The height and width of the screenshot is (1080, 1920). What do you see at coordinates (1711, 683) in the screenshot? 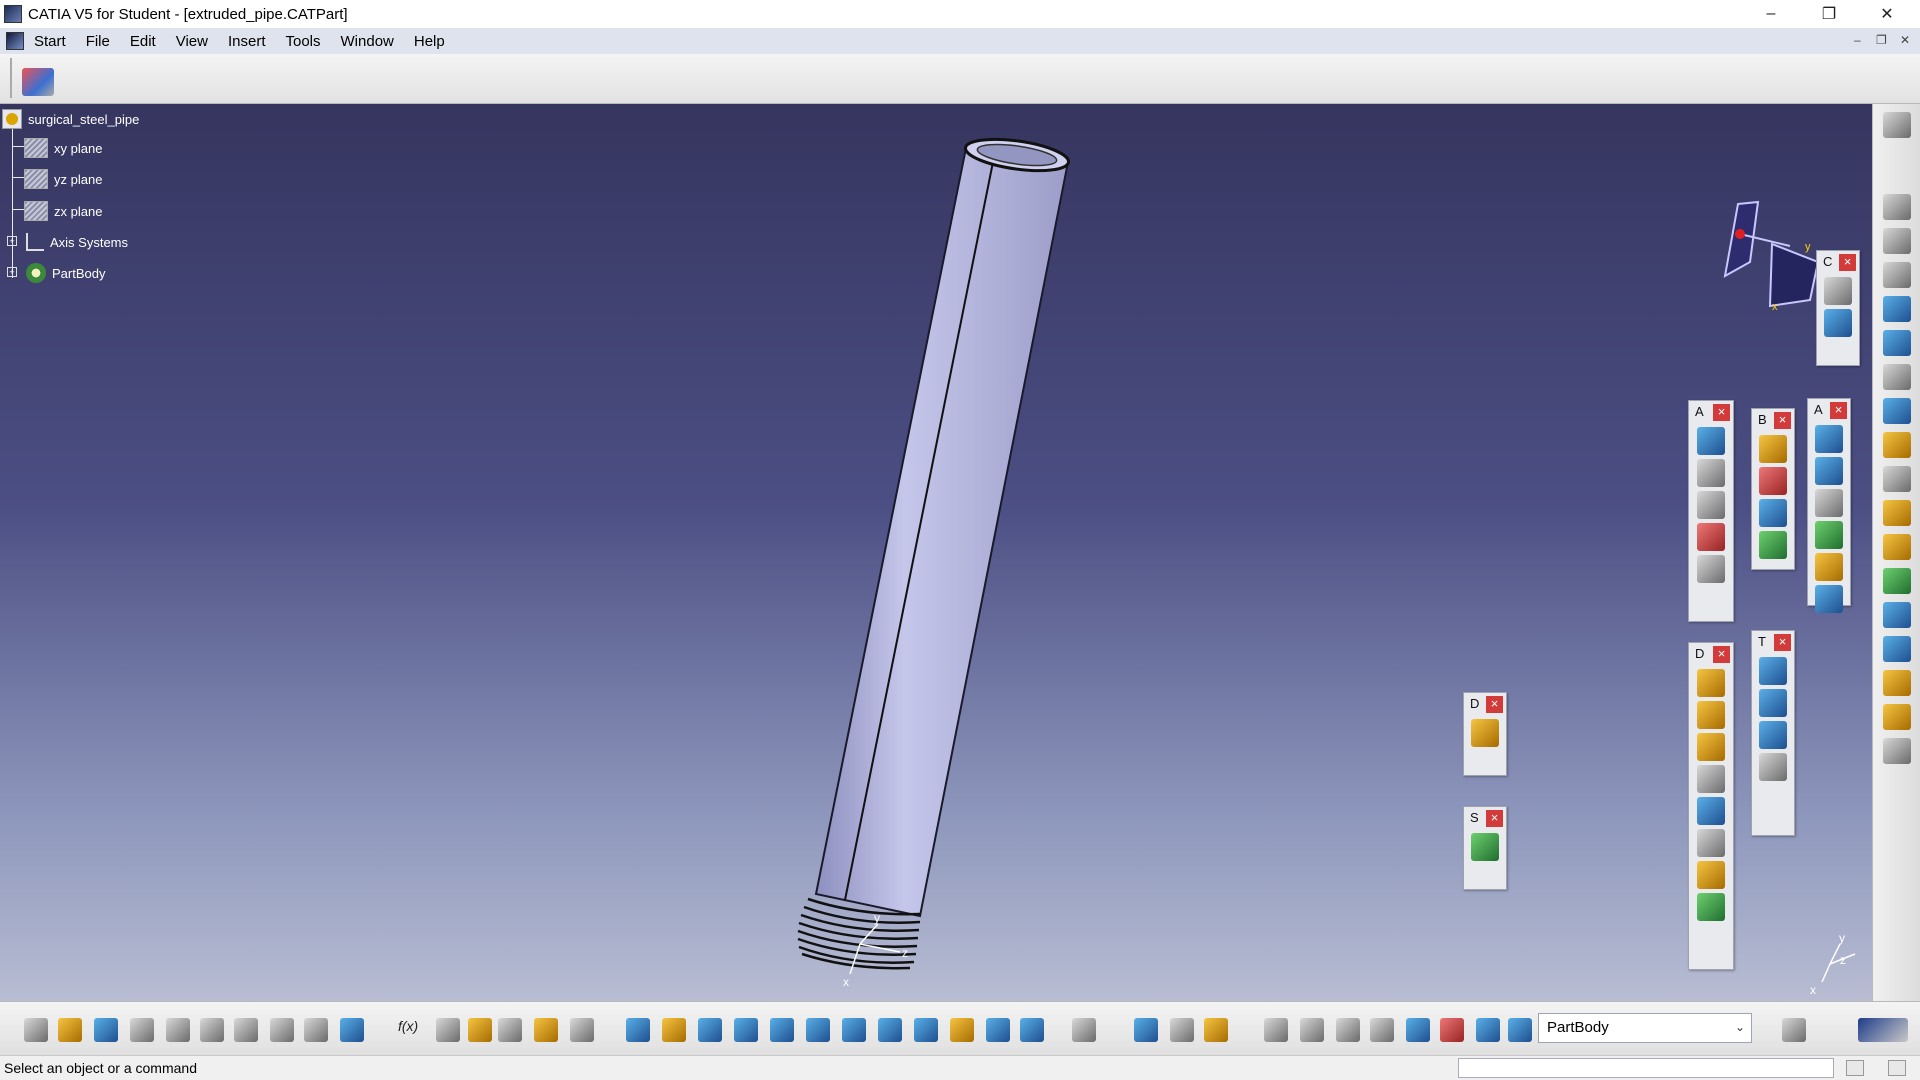
I see `fillet-icon` at bounding box center [1711, 683].